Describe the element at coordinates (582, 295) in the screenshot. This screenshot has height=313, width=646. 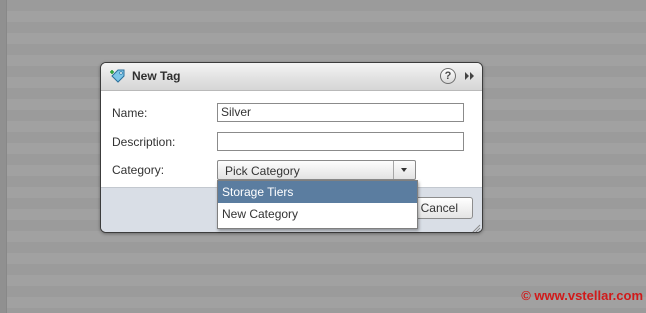
I see `watermark-text: © www.vstellar.com` at that location.